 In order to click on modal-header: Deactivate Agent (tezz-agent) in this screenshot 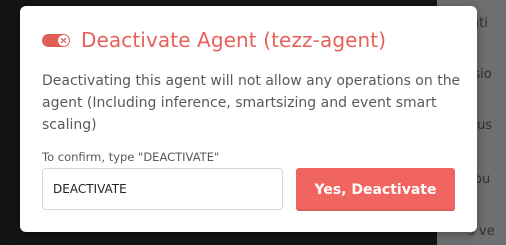, I will do `click(214, 40)`.